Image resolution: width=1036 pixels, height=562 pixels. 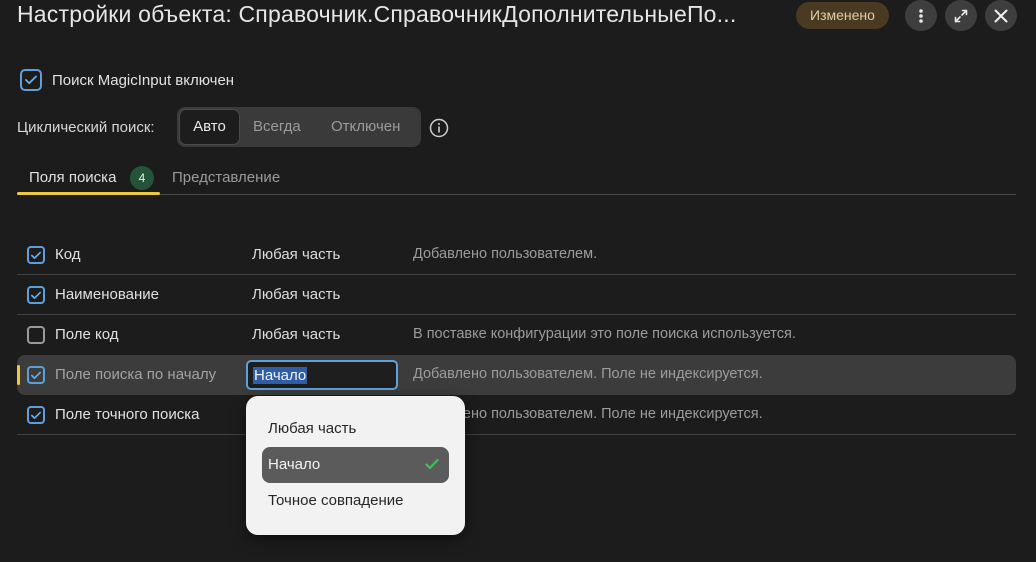 I want to click on table-row: Код Любая часть Добавлено пользователем., so click(x=516, y=255).